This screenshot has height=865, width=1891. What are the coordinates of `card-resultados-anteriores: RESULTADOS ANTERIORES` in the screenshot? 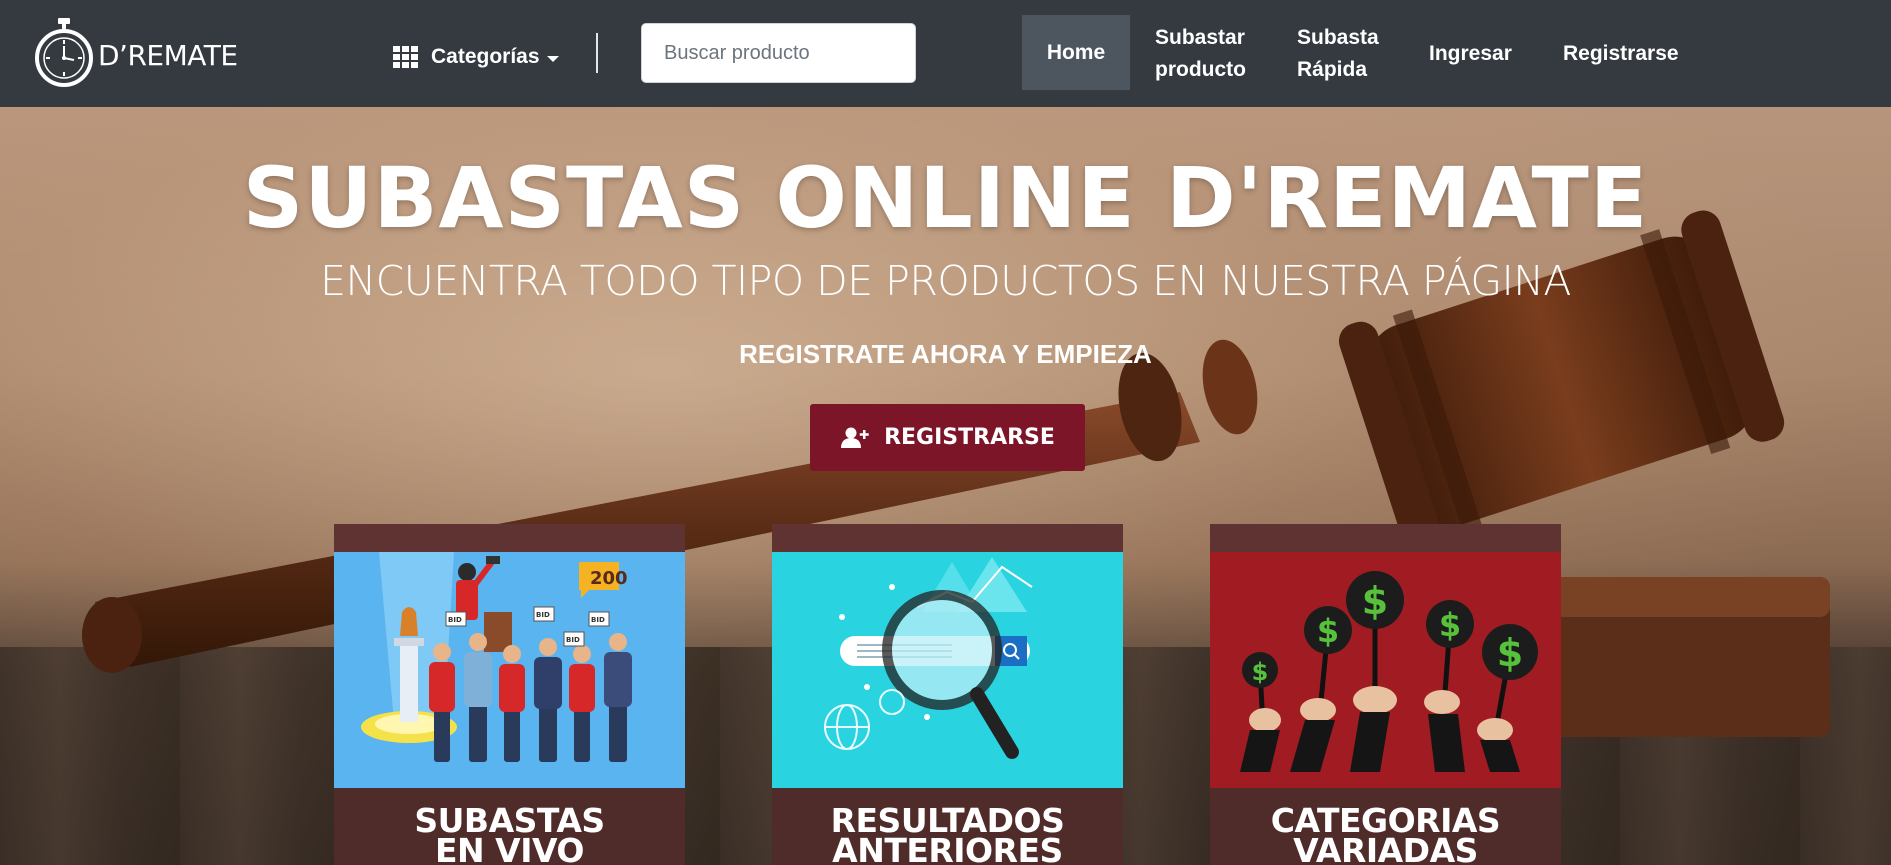 It's located at (947, 694).